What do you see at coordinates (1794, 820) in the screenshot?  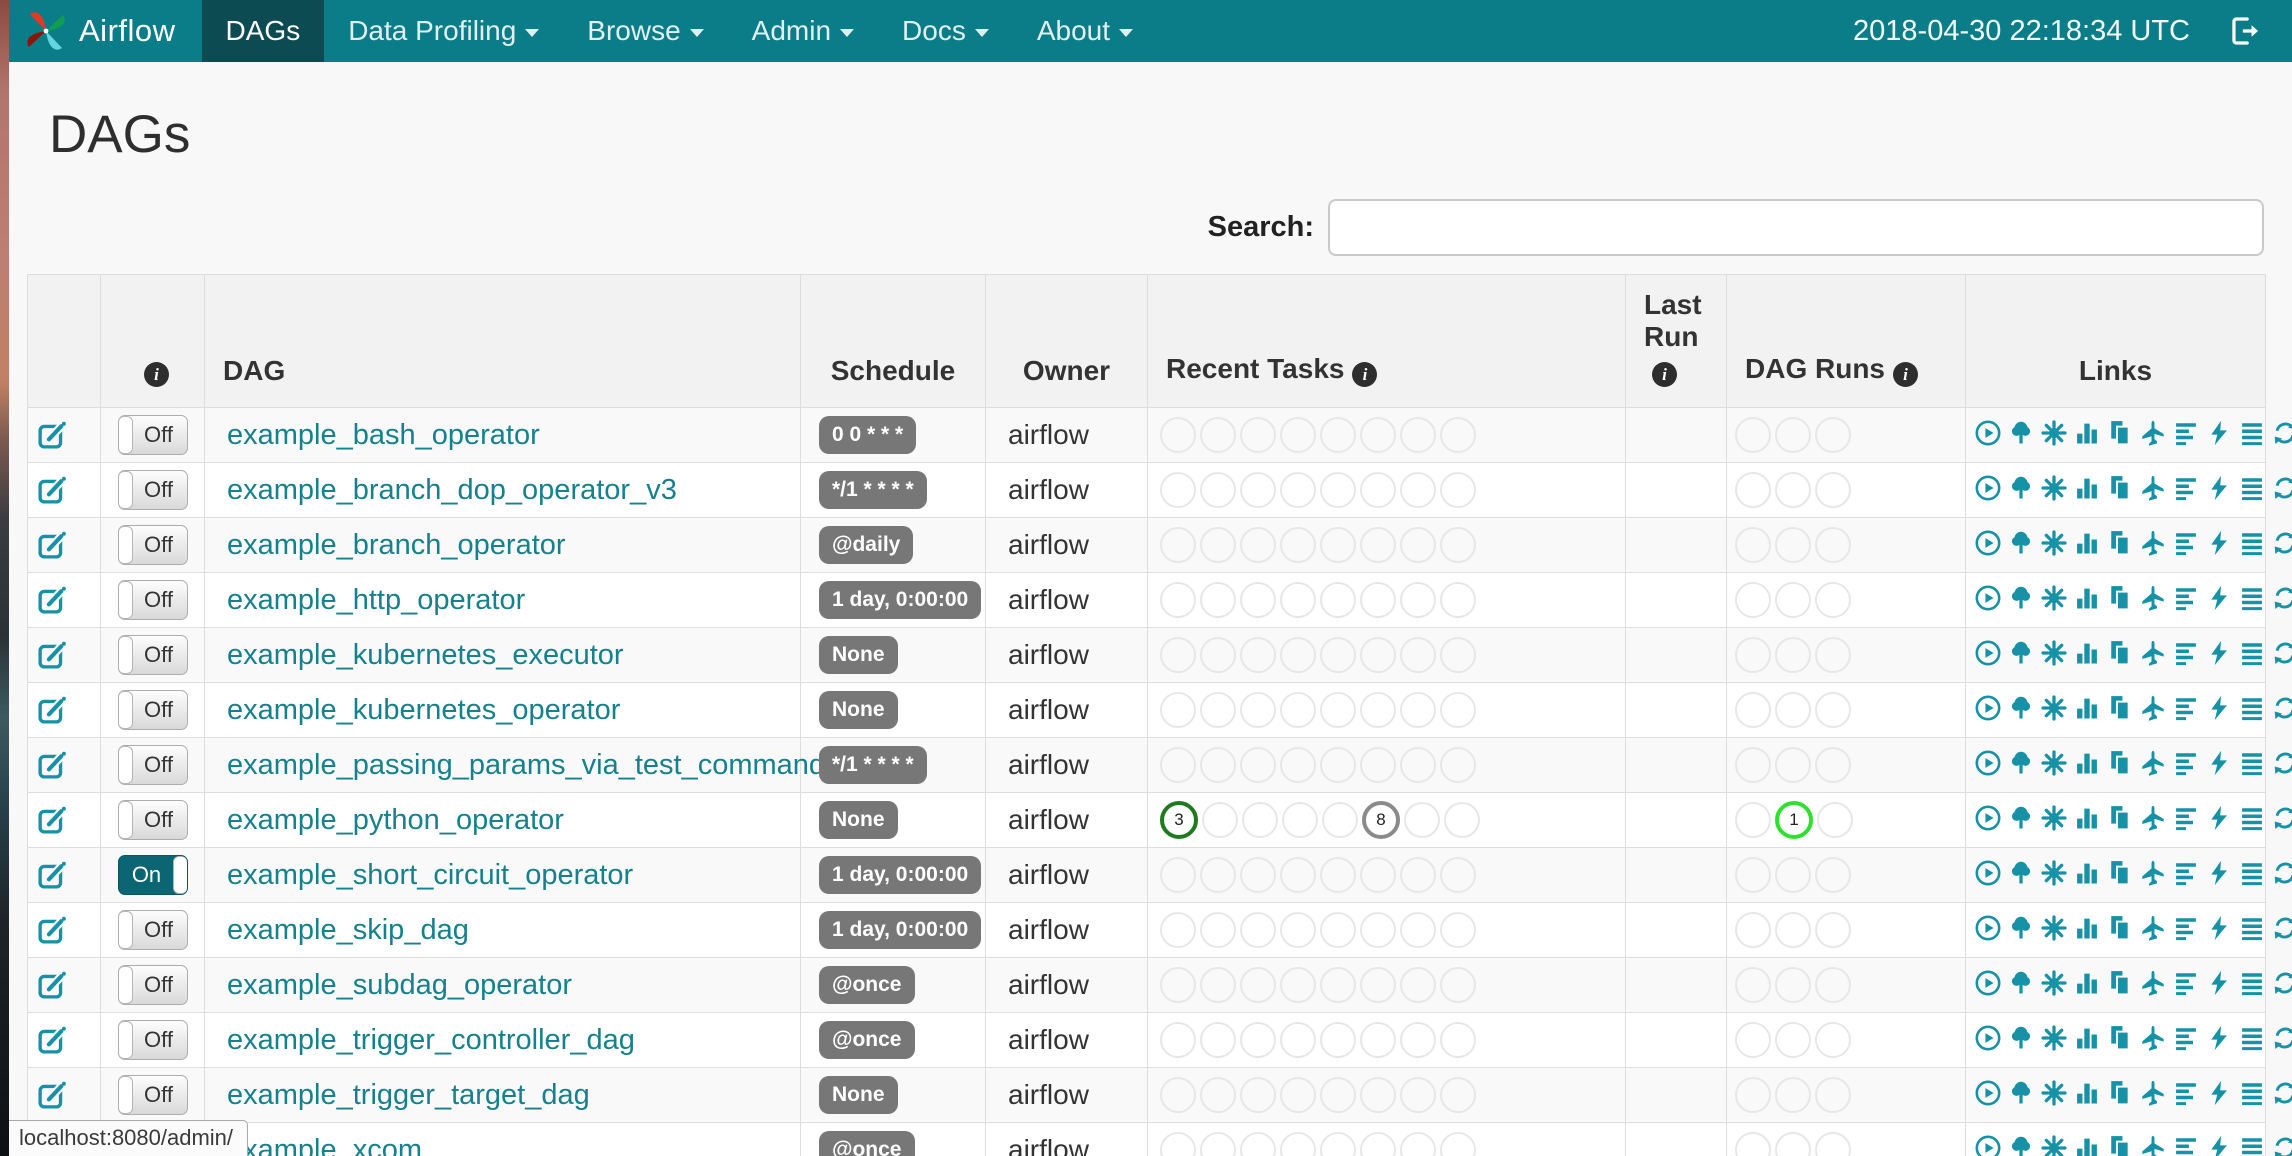 I see `dag-run-circle-count: 1` at bounding box center [1794, 820].